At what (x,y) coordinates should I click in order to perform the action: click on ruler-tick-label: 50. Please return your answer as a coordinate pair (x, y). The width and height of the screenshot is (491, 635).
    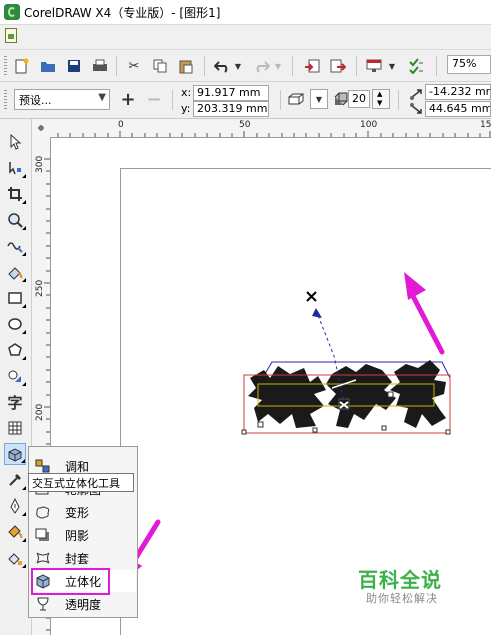
    Looking at the image, I should click on (245, 125).